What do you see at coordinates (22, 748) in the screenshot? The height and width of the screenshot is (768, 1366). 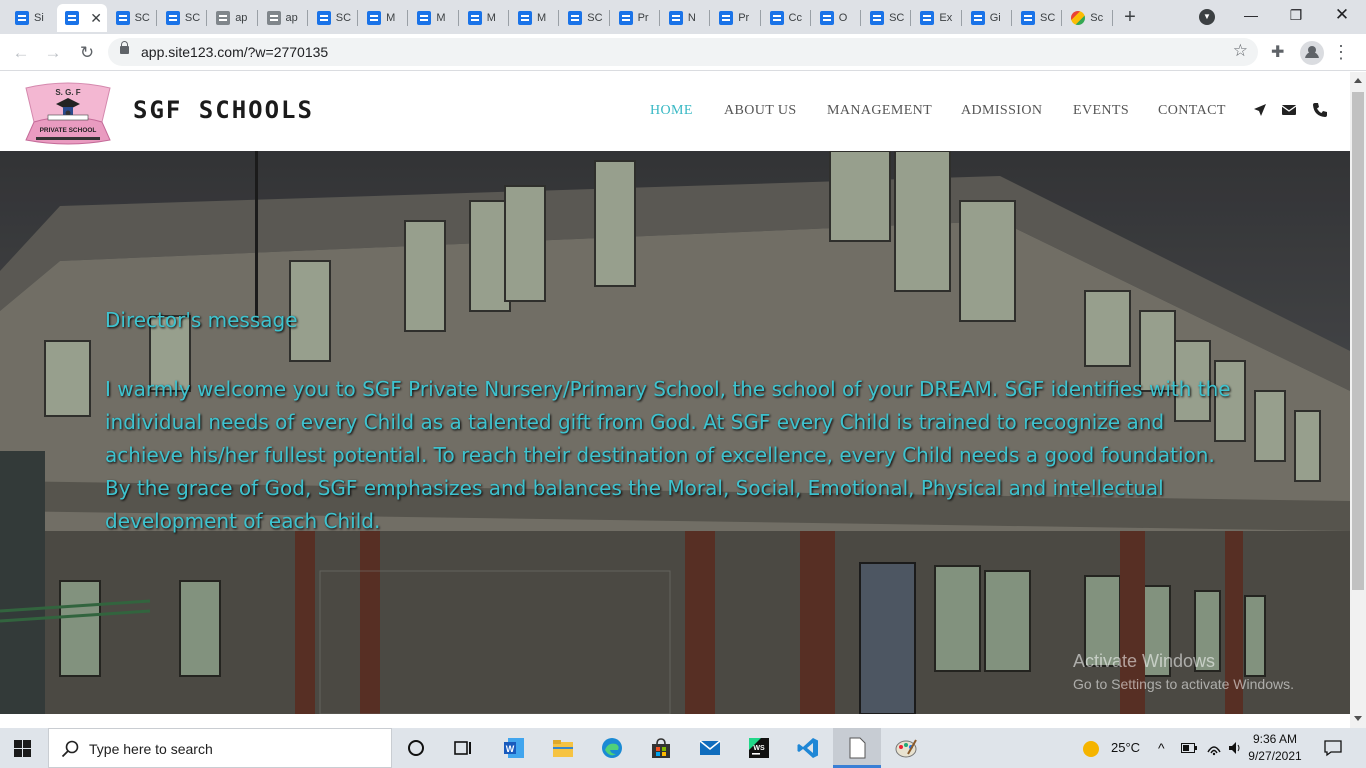 I see `windows-start-icon` at bounding box center [22, 748].